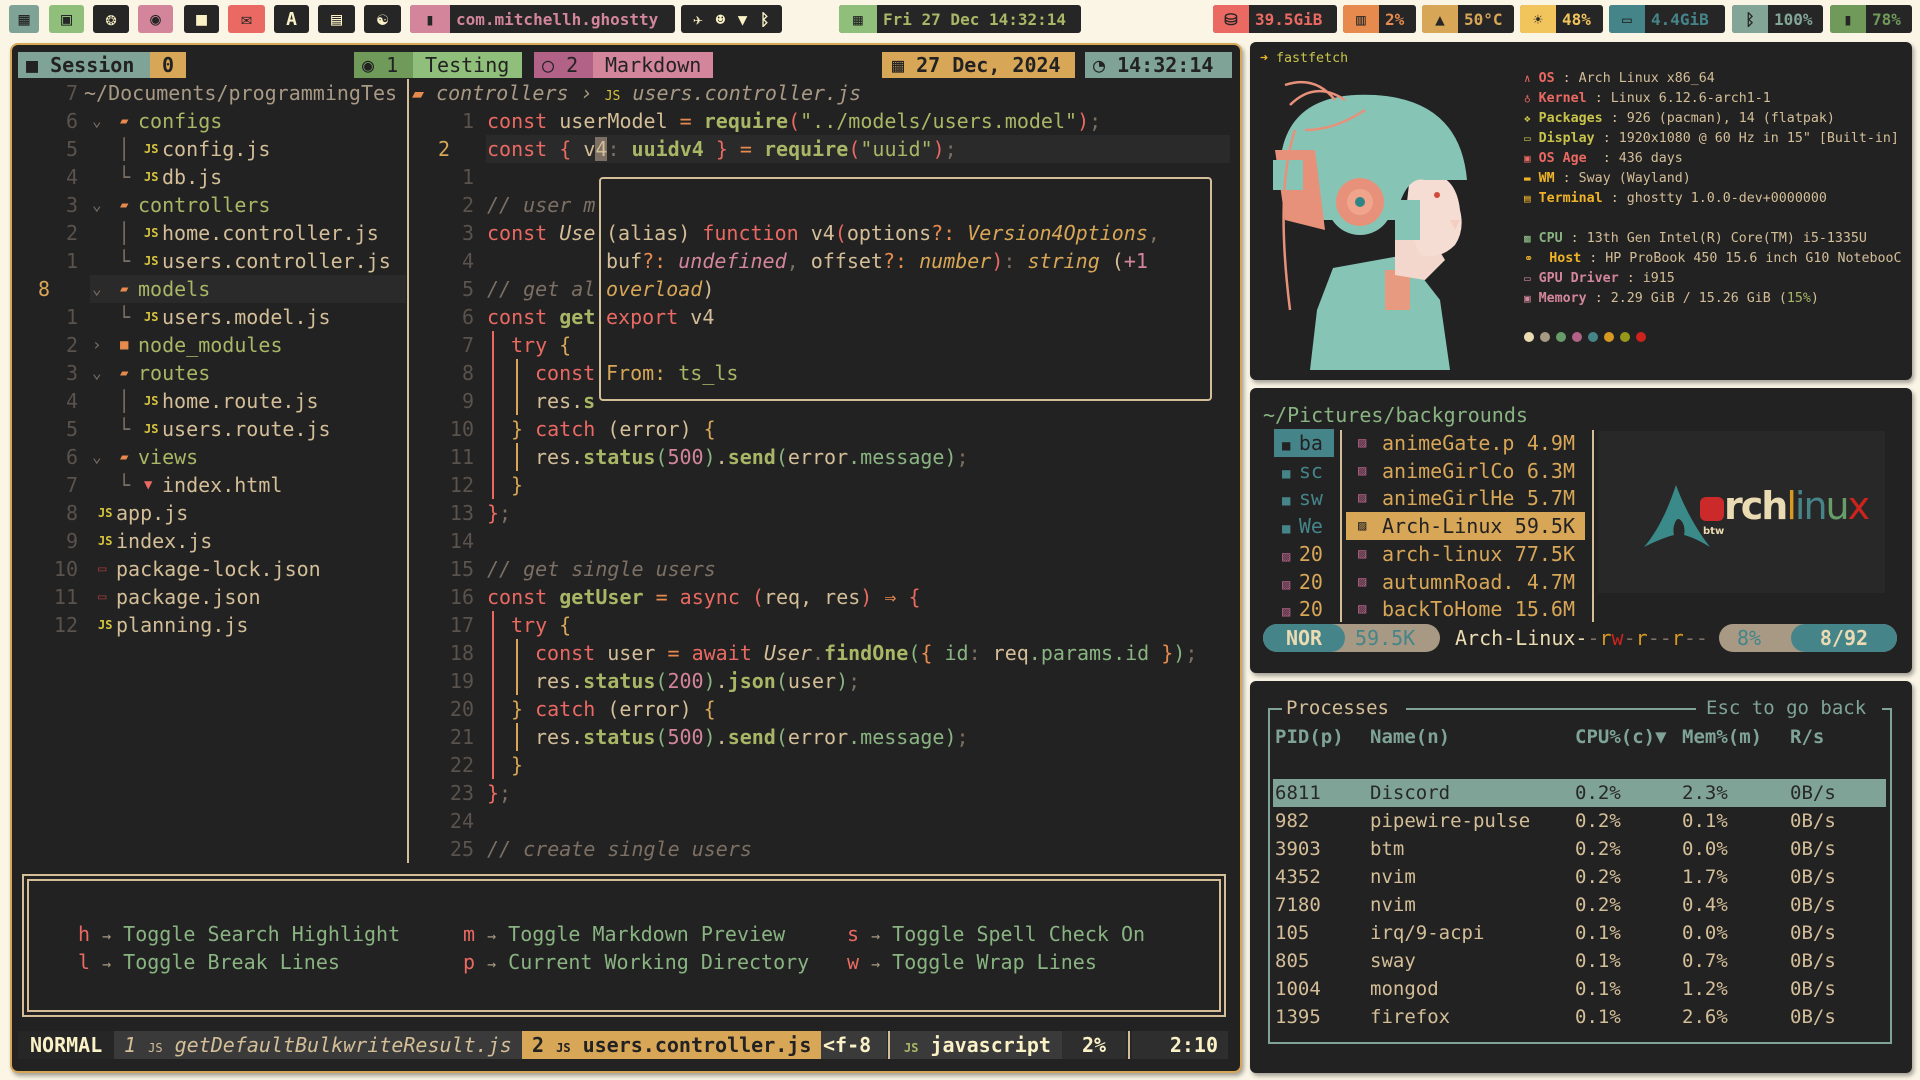  I want to click on code-line: 12}, so click(821, 485).